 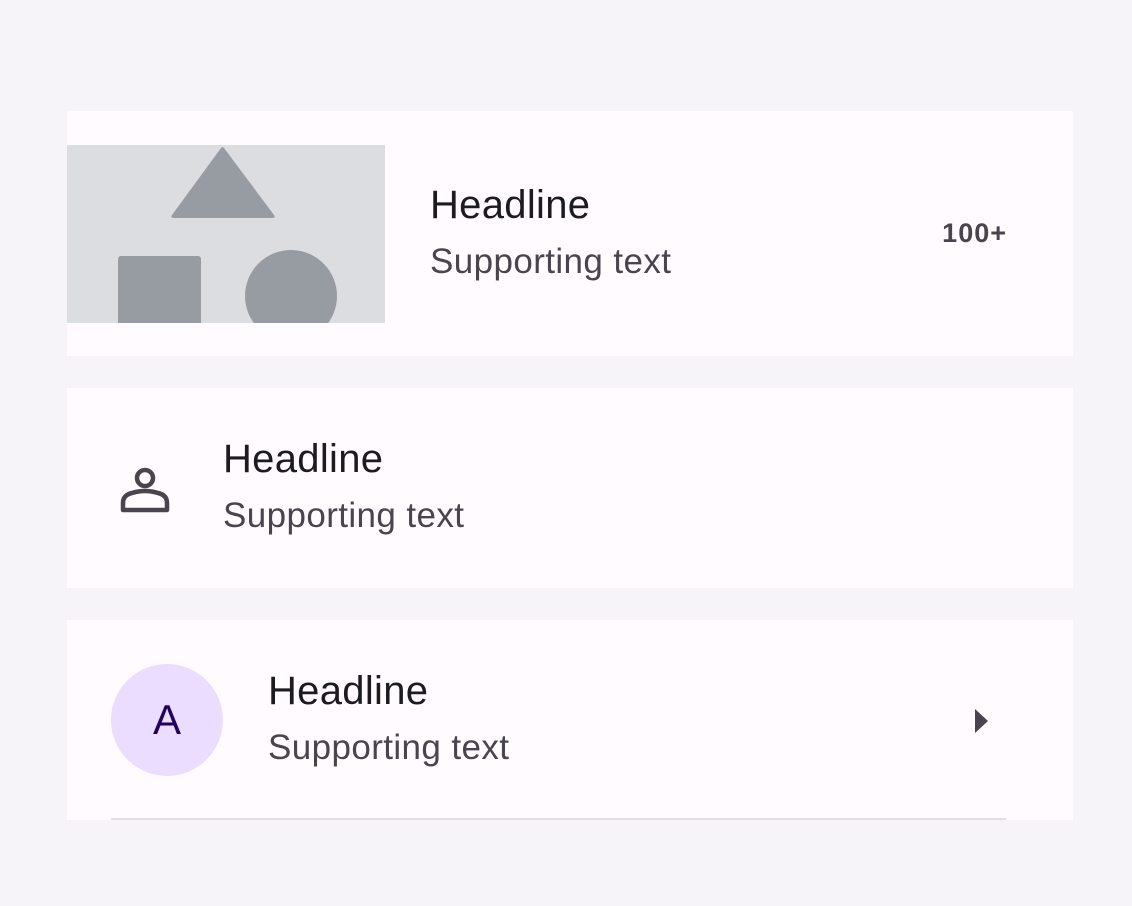 I want to click on avatar-letter: A, so click(x=166, y=719).